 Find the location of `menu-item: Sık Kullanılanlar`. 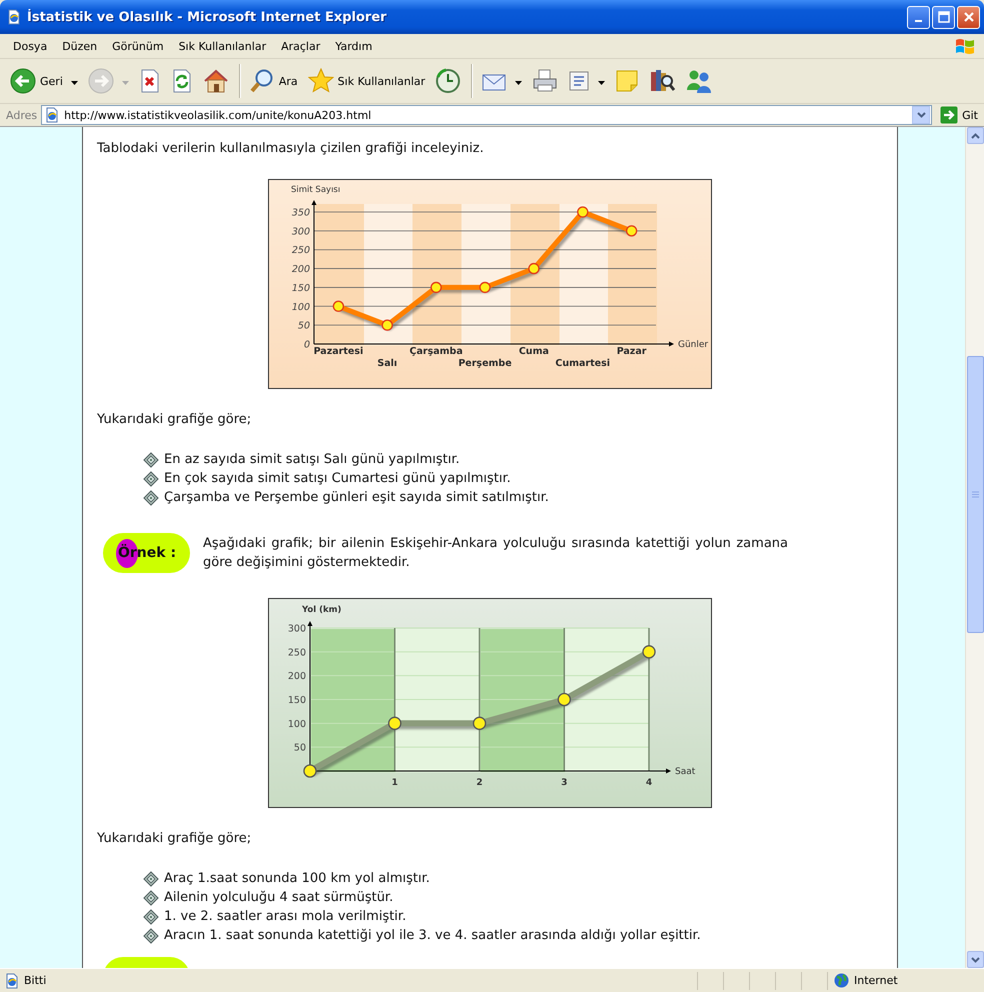

menu-item: Sık Kullanılanlar is located at coordinates (223, 46).